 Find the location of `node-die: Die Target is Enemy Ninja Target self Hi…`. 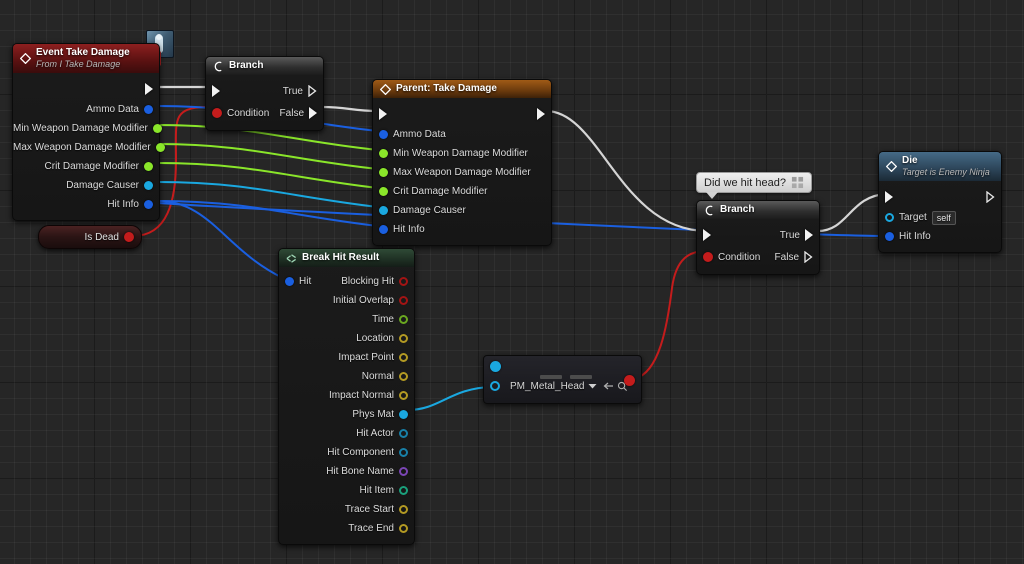

node-die: Die Target is Enemy Ninja Target self Hi… is located at coordinates (940, 202).